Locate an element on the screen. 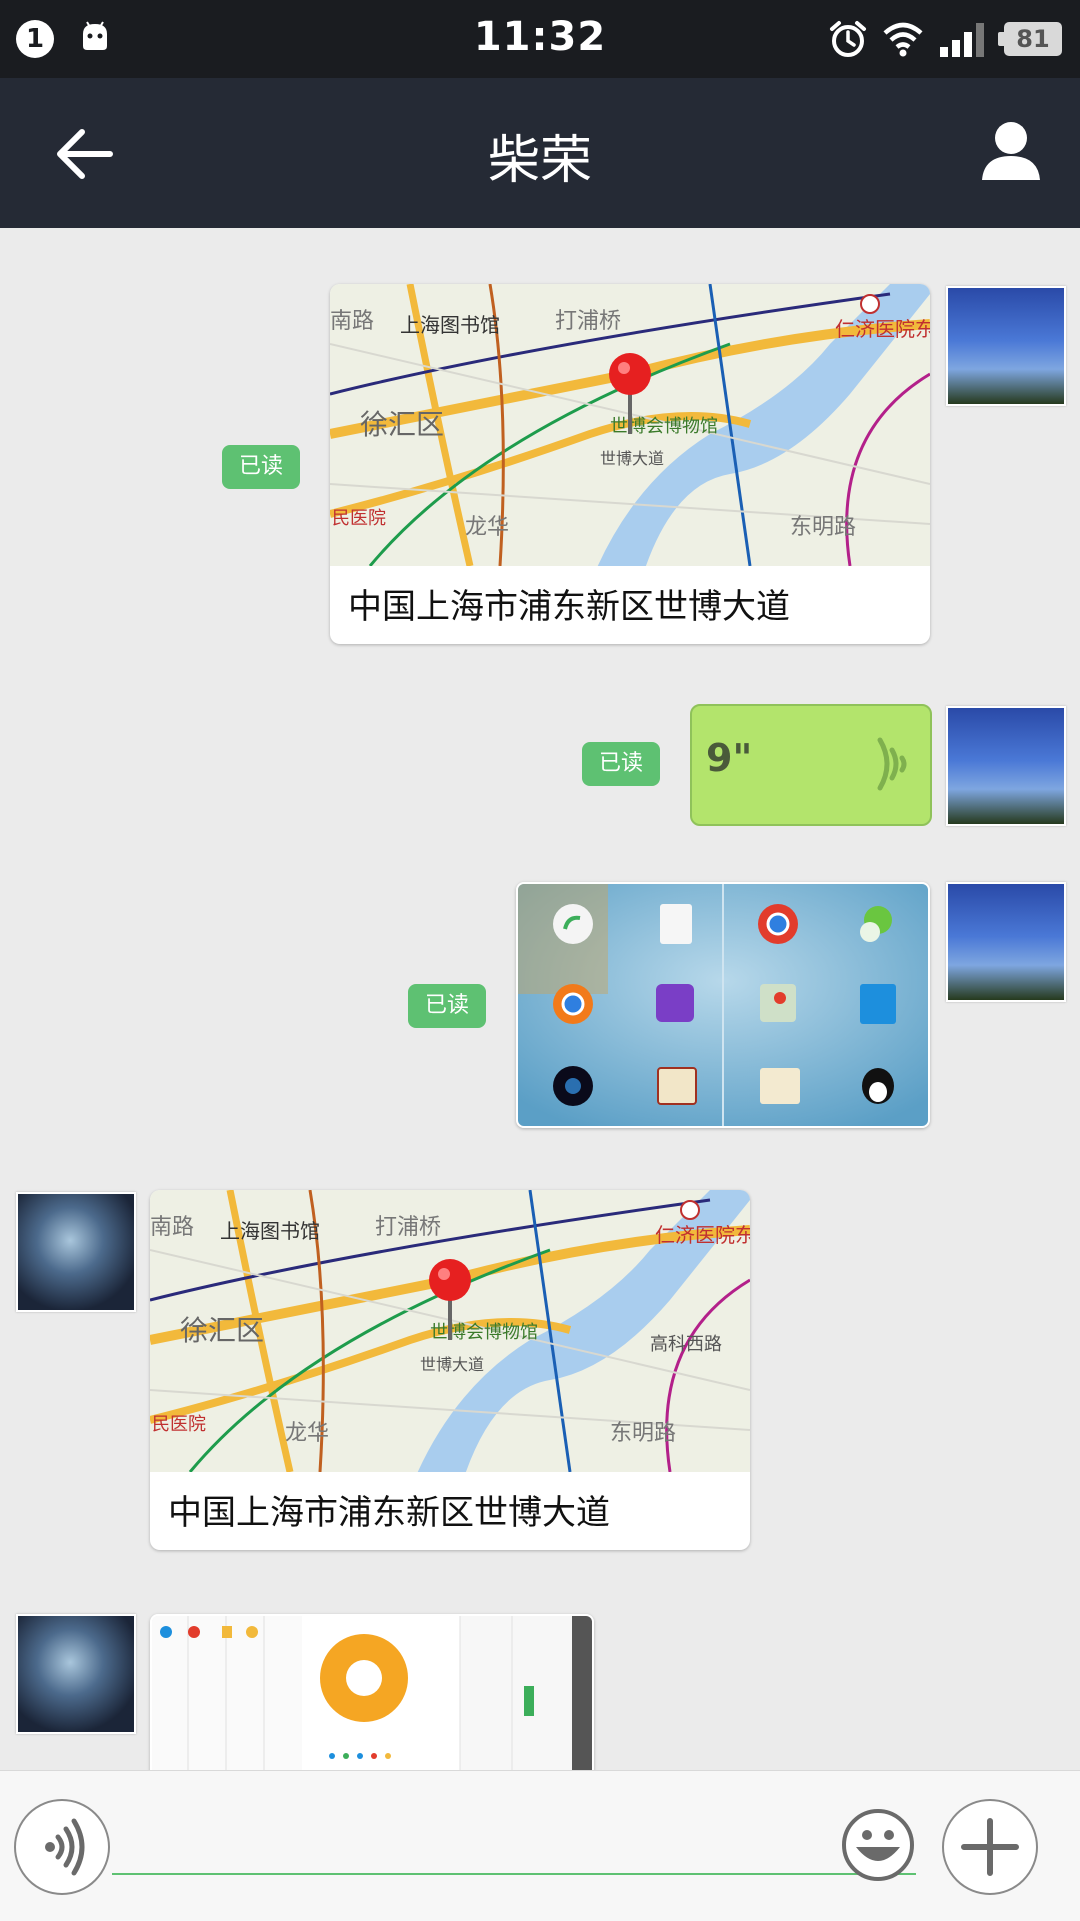 The image size is (1080, 1921). plus-icon is located at coordinates (990, 1847).